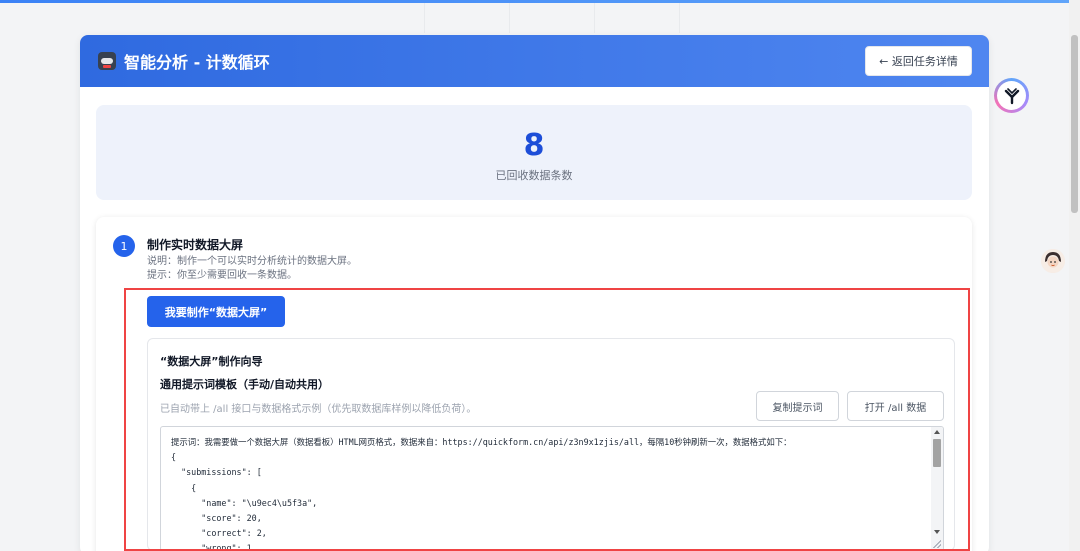 The width and height of the screenshot is (1080, 551). Describe the element at coordinates (534, 145) in the screenshot. I see `collected-count: 8` at that location.